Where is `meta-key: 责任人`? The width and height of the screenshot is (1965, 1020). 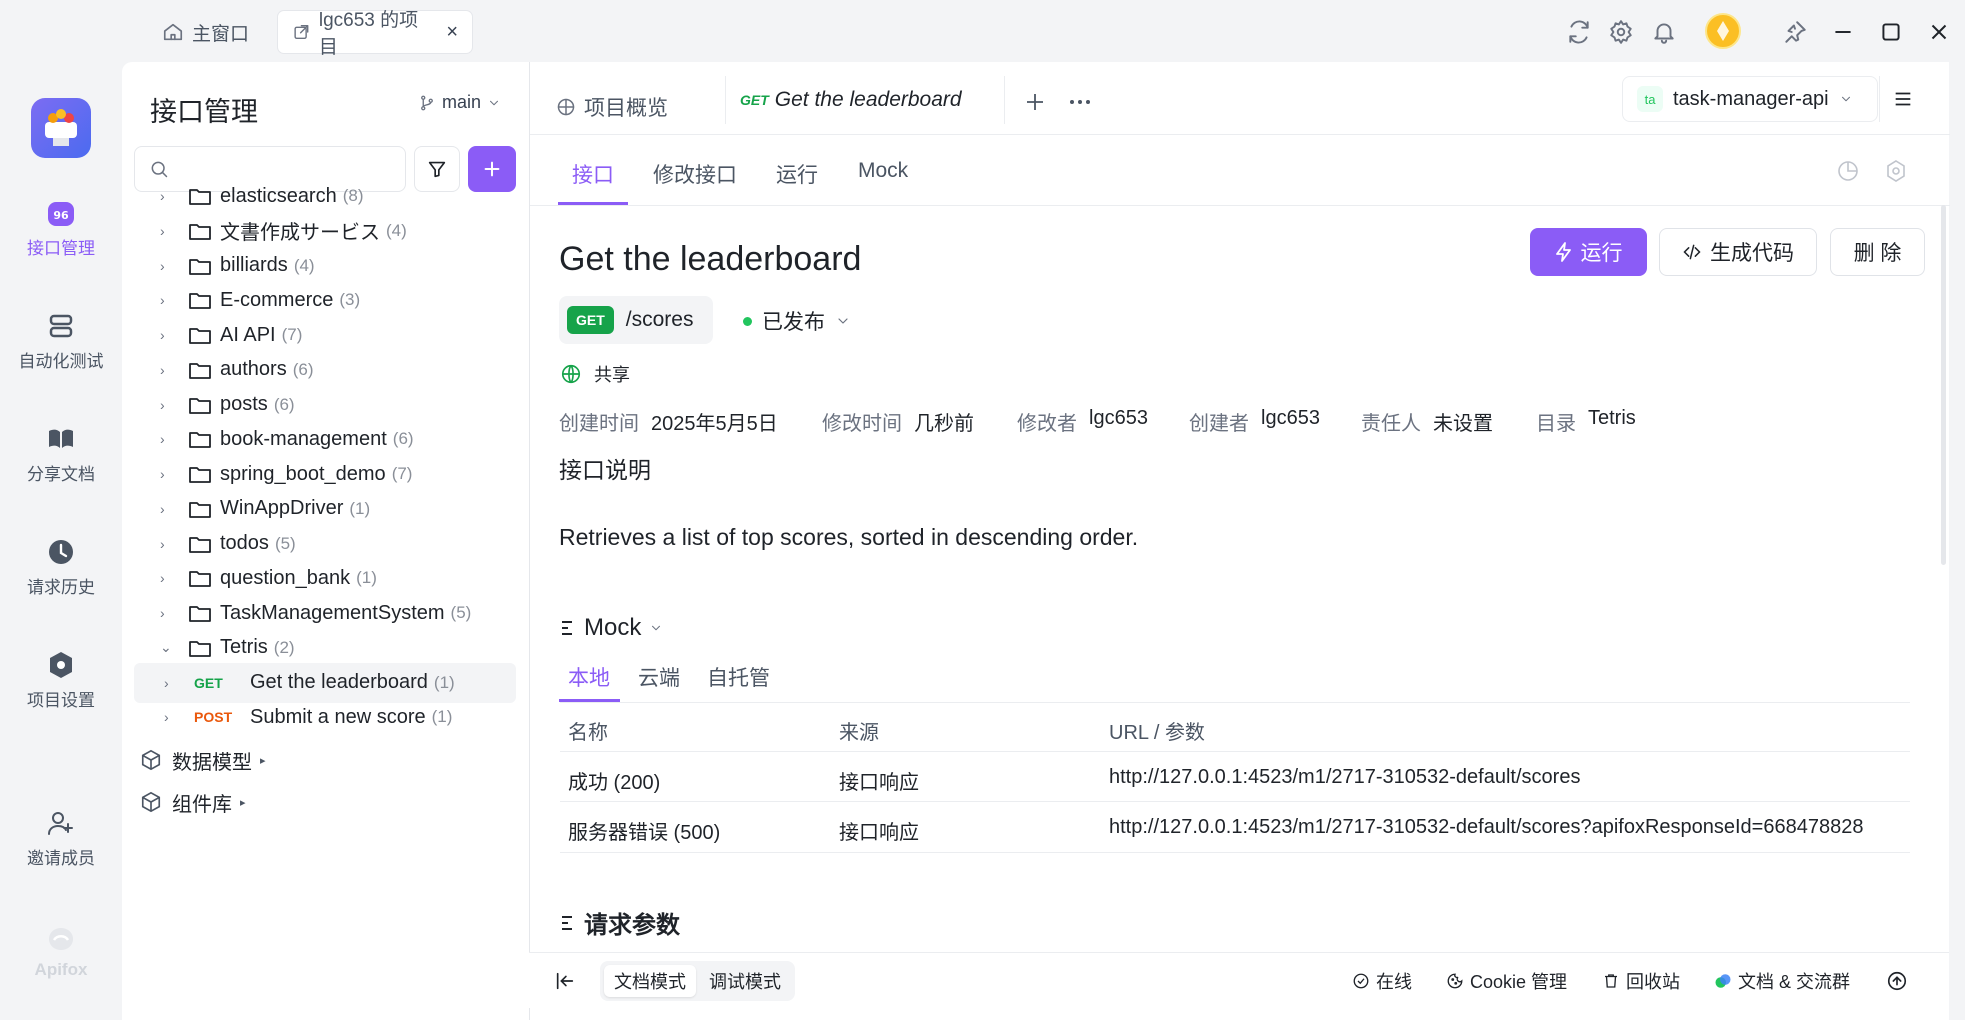 meta-key: 责任人 is located at coordinates (1391, 424).